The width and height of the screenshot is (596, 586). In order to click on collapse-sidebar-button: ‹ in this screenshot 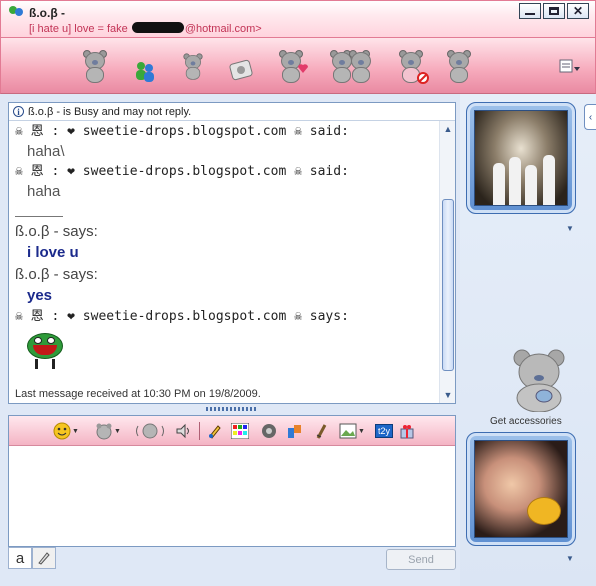, I will do `click(590, 117)`.